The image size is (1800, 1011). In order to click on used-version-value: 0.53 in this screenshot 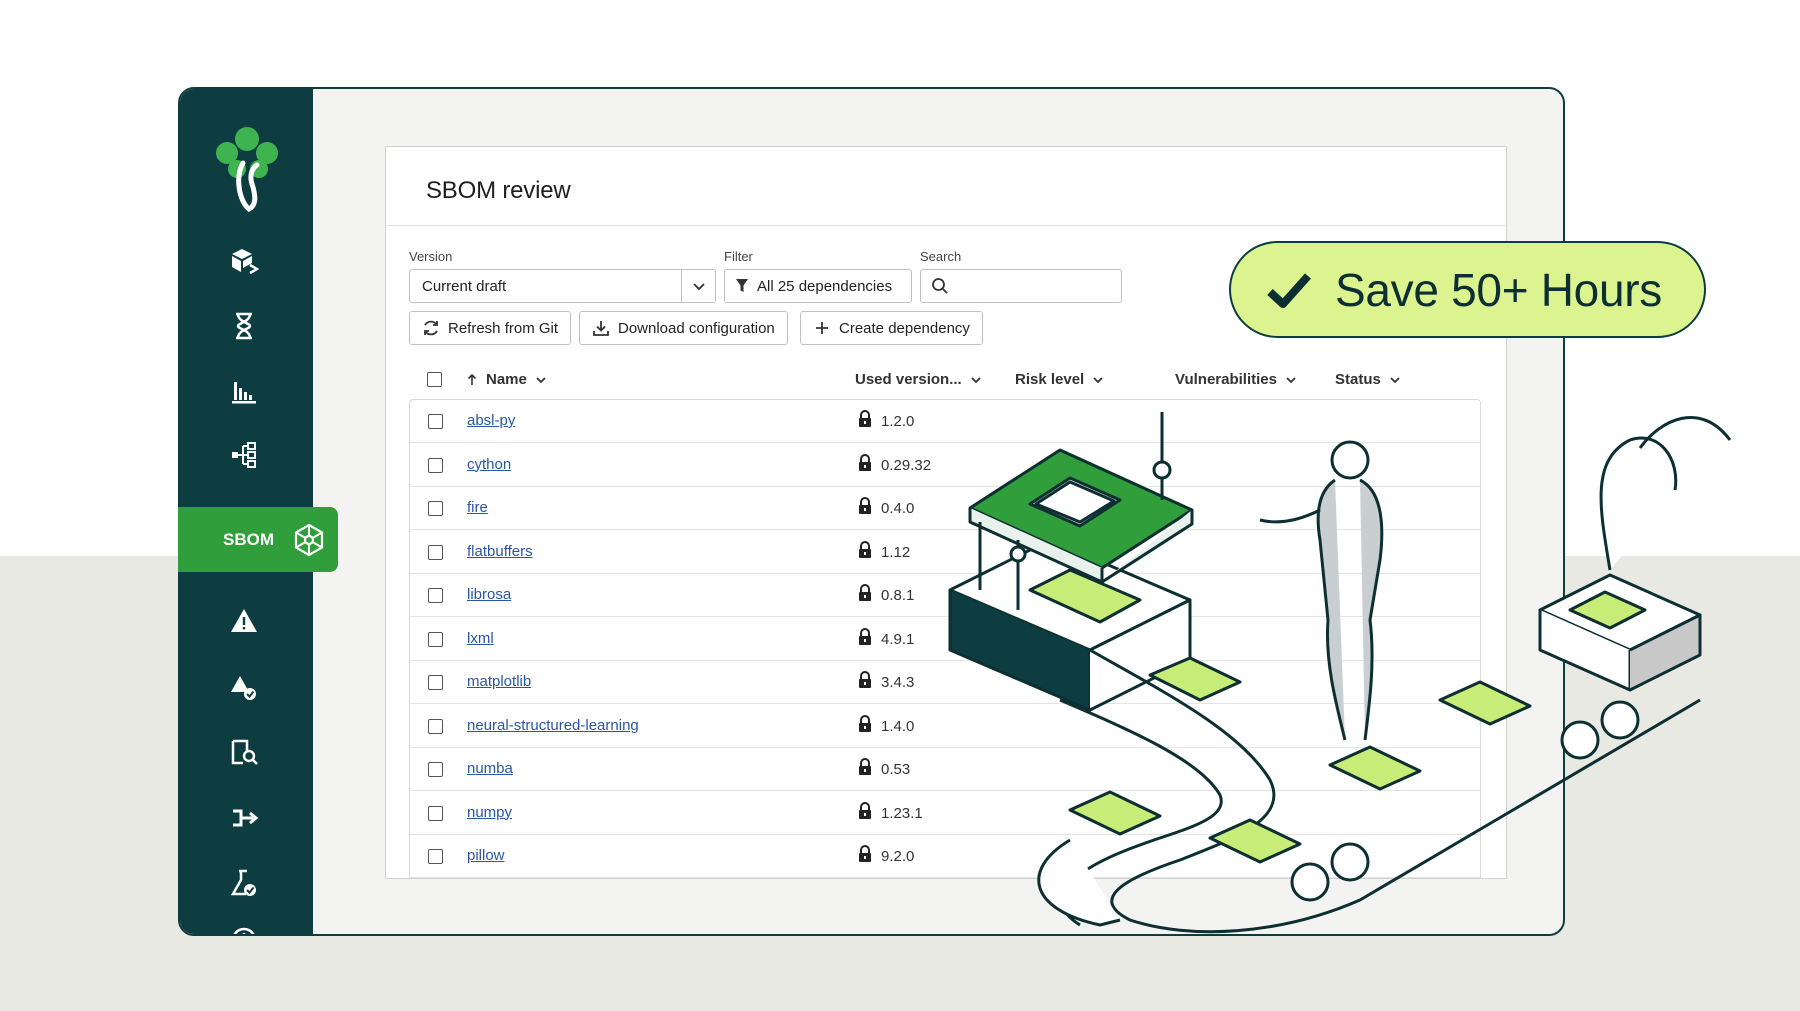, I will do `click(896, 769)`.